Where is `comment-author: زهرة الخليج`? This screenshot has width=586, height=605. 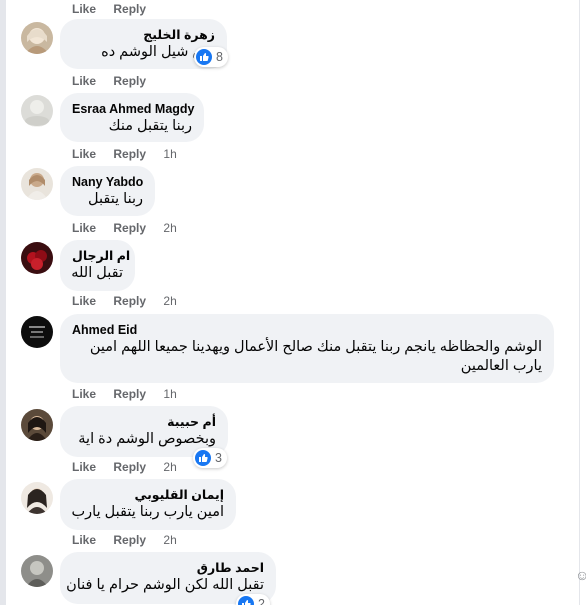 comment-author: زهرة الخليج is located at coordinates (143, 35).